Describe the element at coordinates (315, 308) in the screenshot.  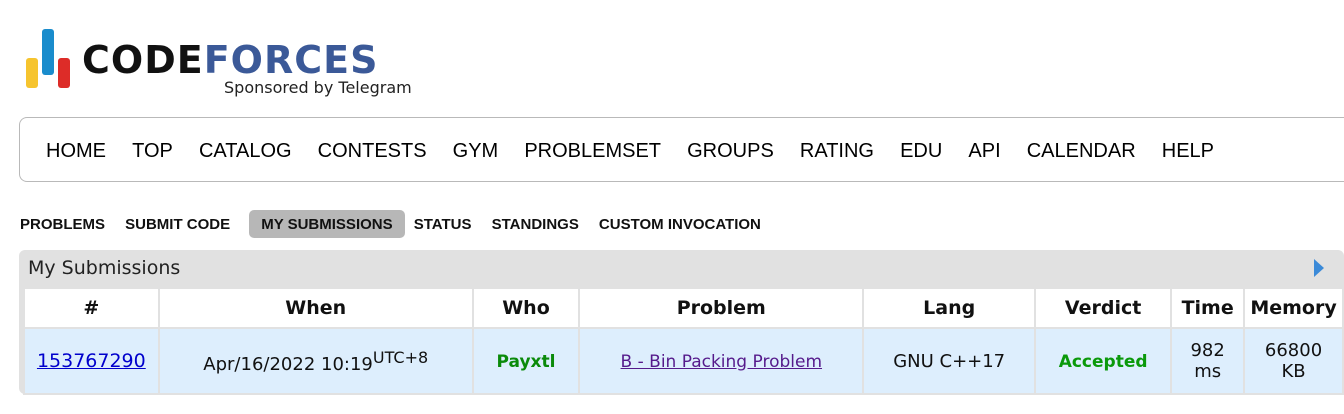
I see `column-header-when: When` at that location.